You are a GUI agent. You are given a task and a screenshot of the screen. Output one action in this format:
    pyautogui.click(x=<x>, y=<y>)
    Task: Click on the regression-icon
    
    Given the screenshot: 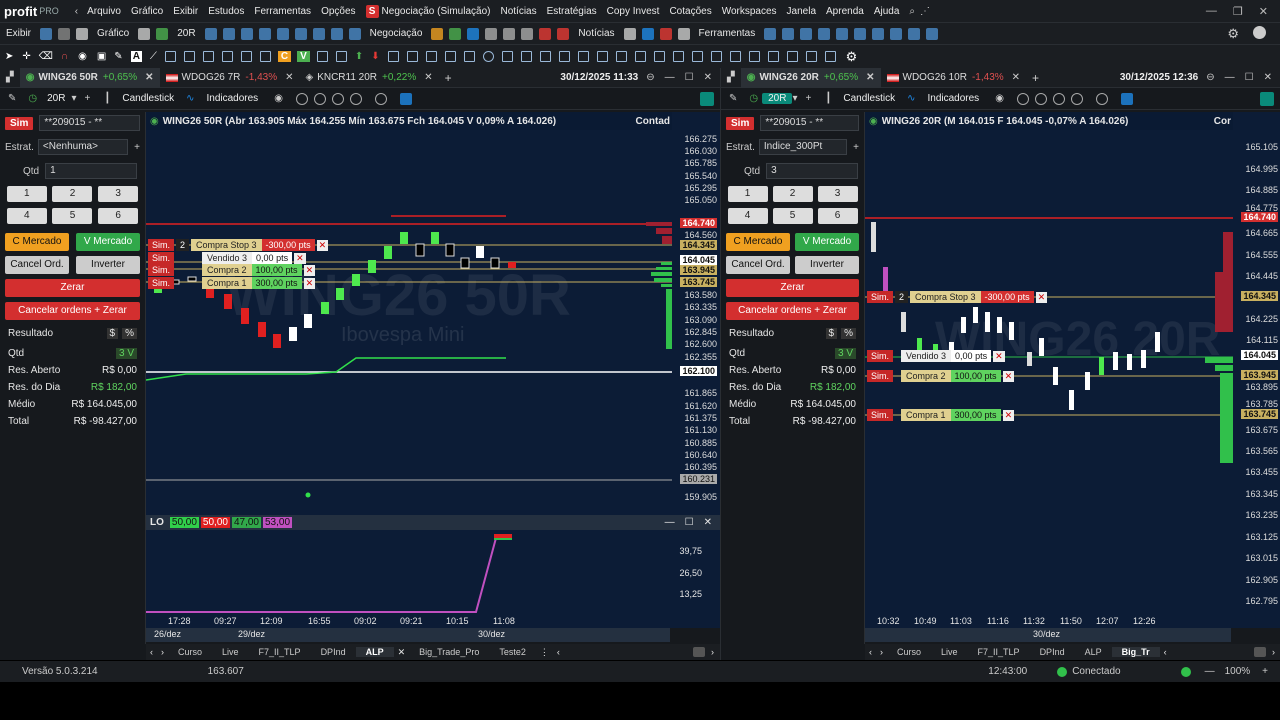 What is the action you would take?
    pyautogui.click(x=621, y=56)
    